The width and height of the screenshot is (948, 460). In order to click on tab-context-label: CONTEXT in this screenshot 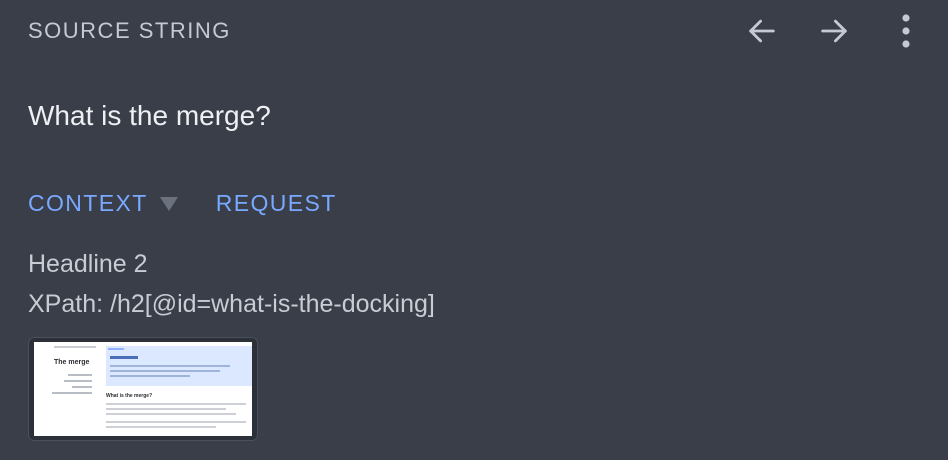, I will do `click(88, 203)`.